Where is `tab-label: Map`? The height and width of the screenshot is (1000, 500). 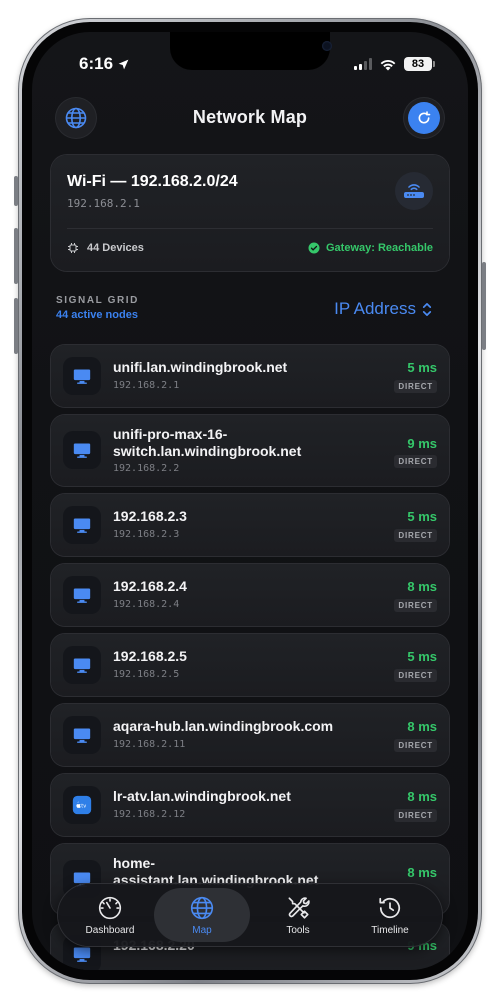 tab-label: Map is located at coordinates (202, 930).